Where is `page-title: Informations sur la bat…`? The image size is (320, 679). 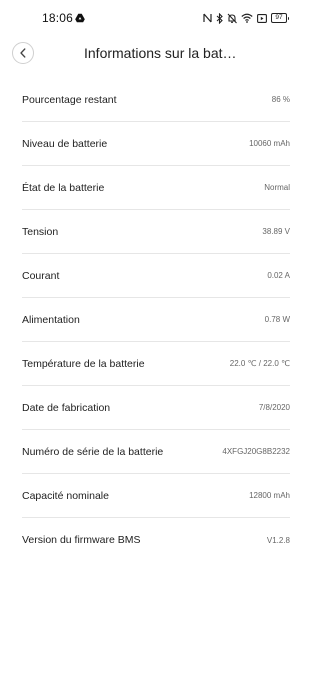 page-title: Informations sur la bat… is located at coordinates (160, 53).